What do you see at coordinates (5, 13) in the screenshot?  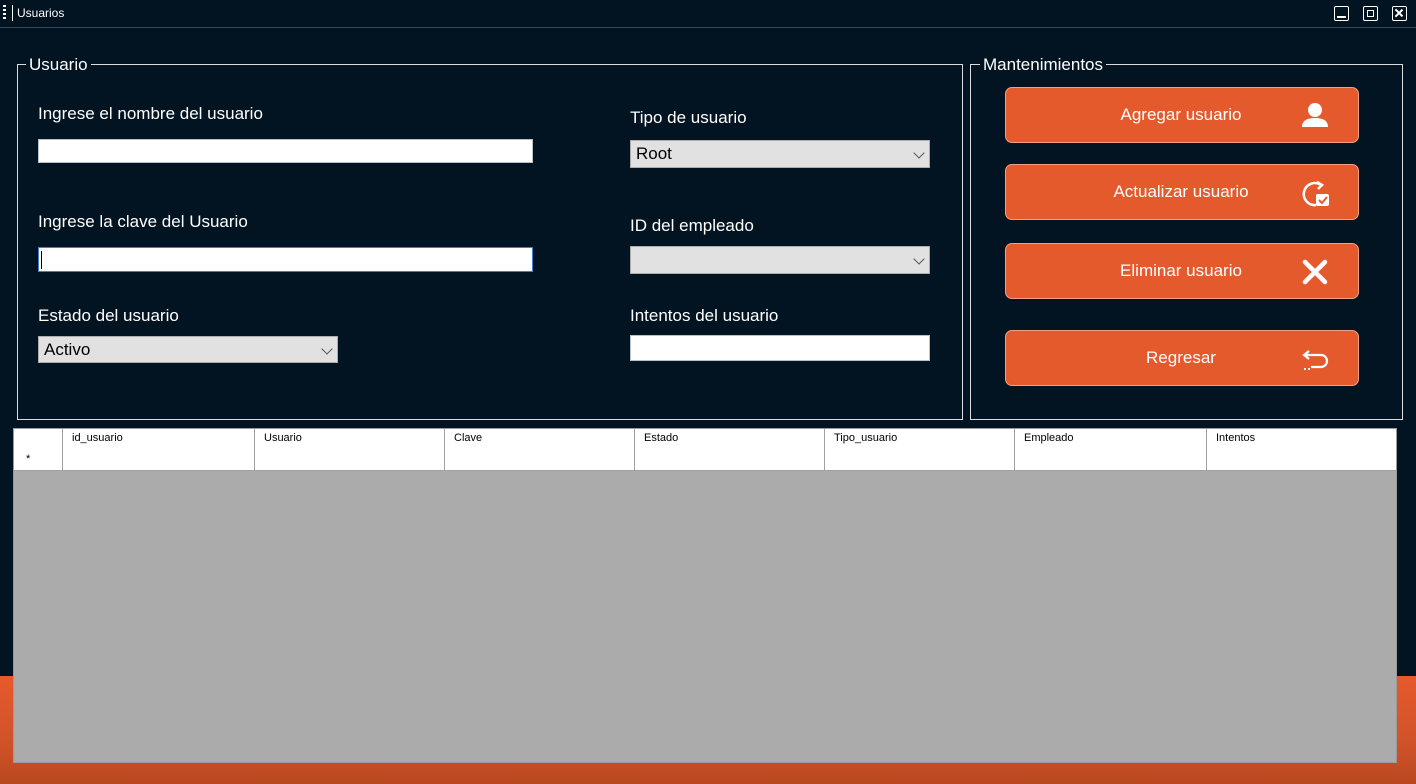 I see `drag-grip-icon` at bounding box center [5, 13].